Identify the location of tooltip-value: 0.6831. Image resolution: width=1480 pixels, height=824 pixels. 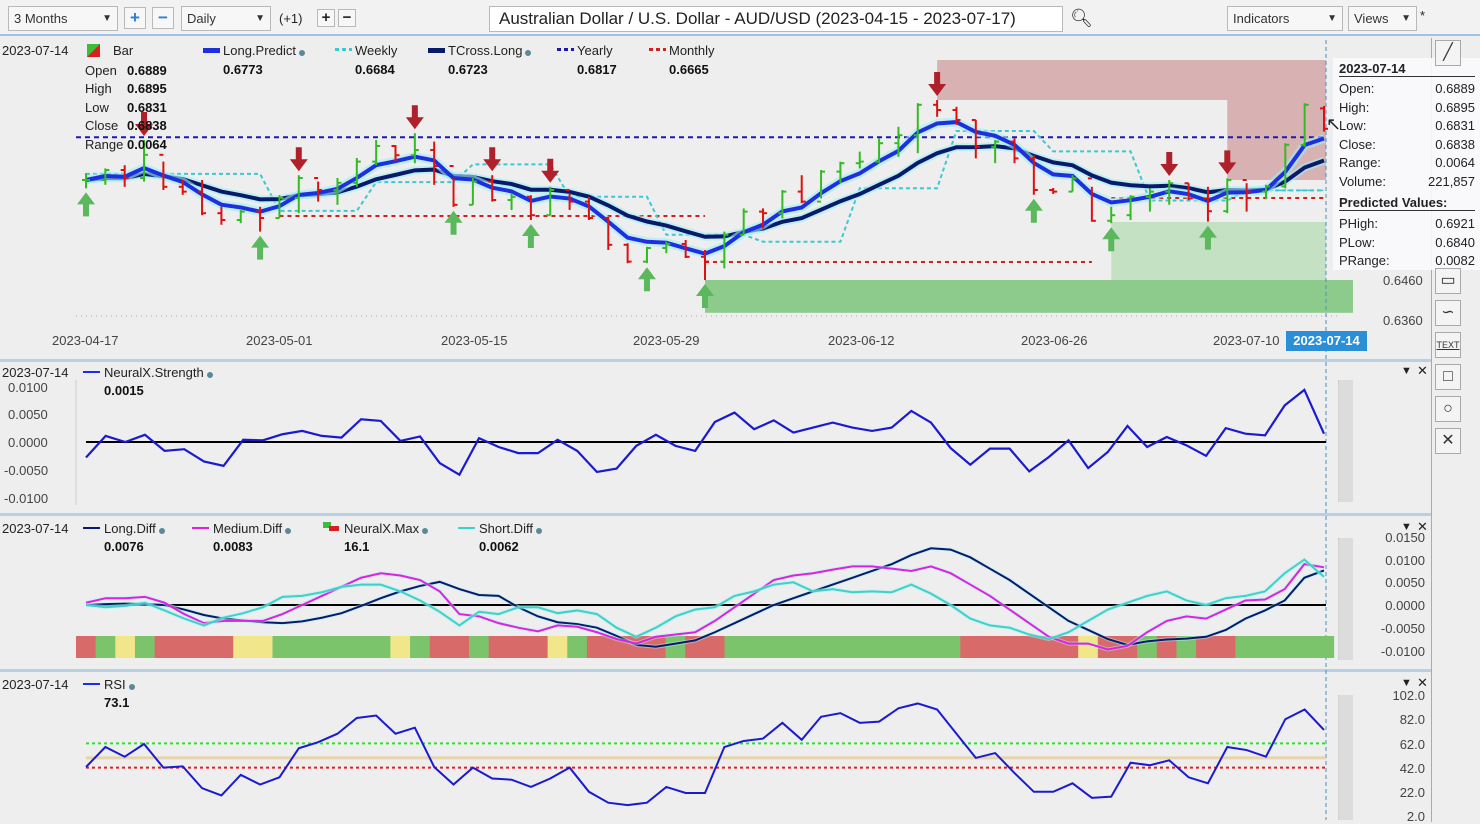
(1455, 125).